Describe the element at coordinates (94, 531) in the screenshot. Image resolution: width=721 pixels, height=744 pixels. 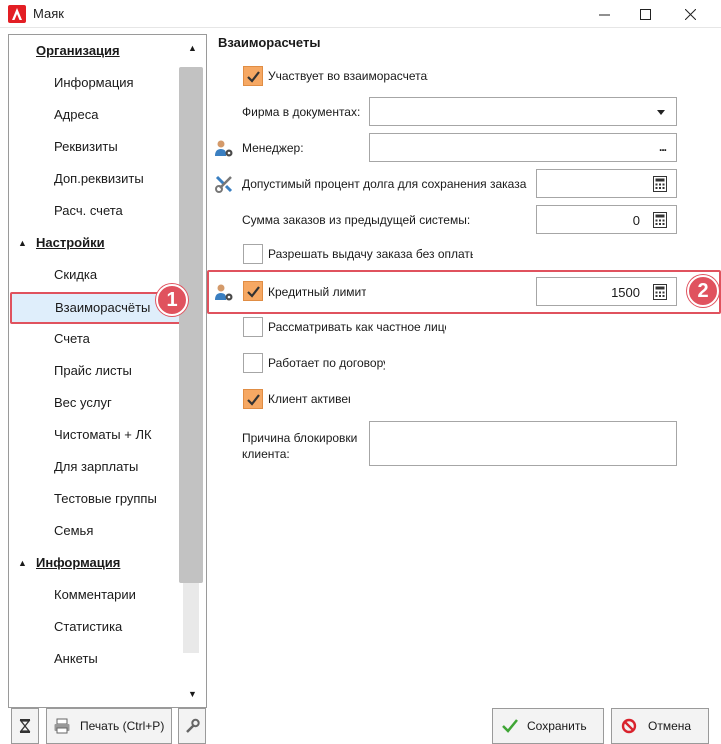
I see `nav-item-family: Семья` at that location.